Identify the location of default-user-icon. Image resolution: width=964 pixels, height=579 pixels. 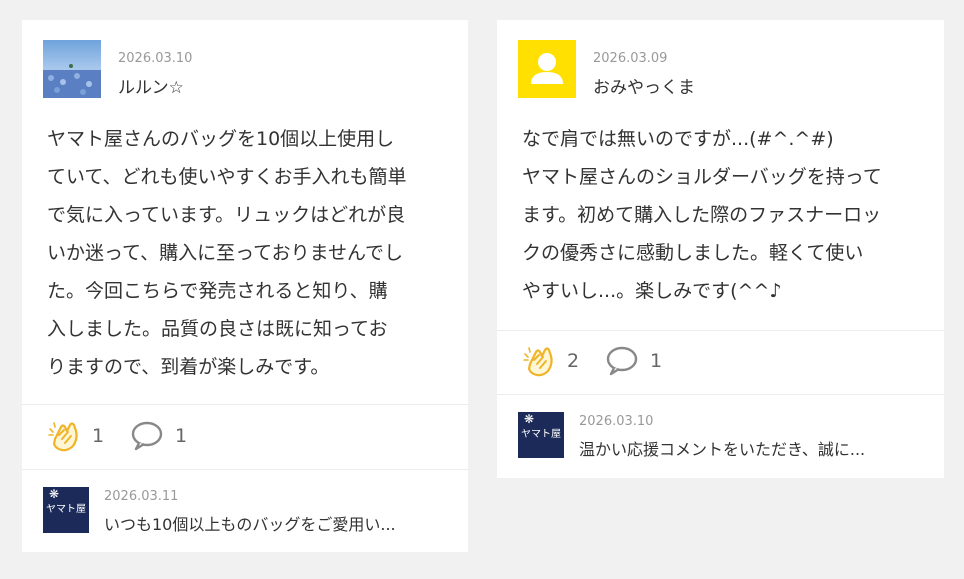
(547, 69).